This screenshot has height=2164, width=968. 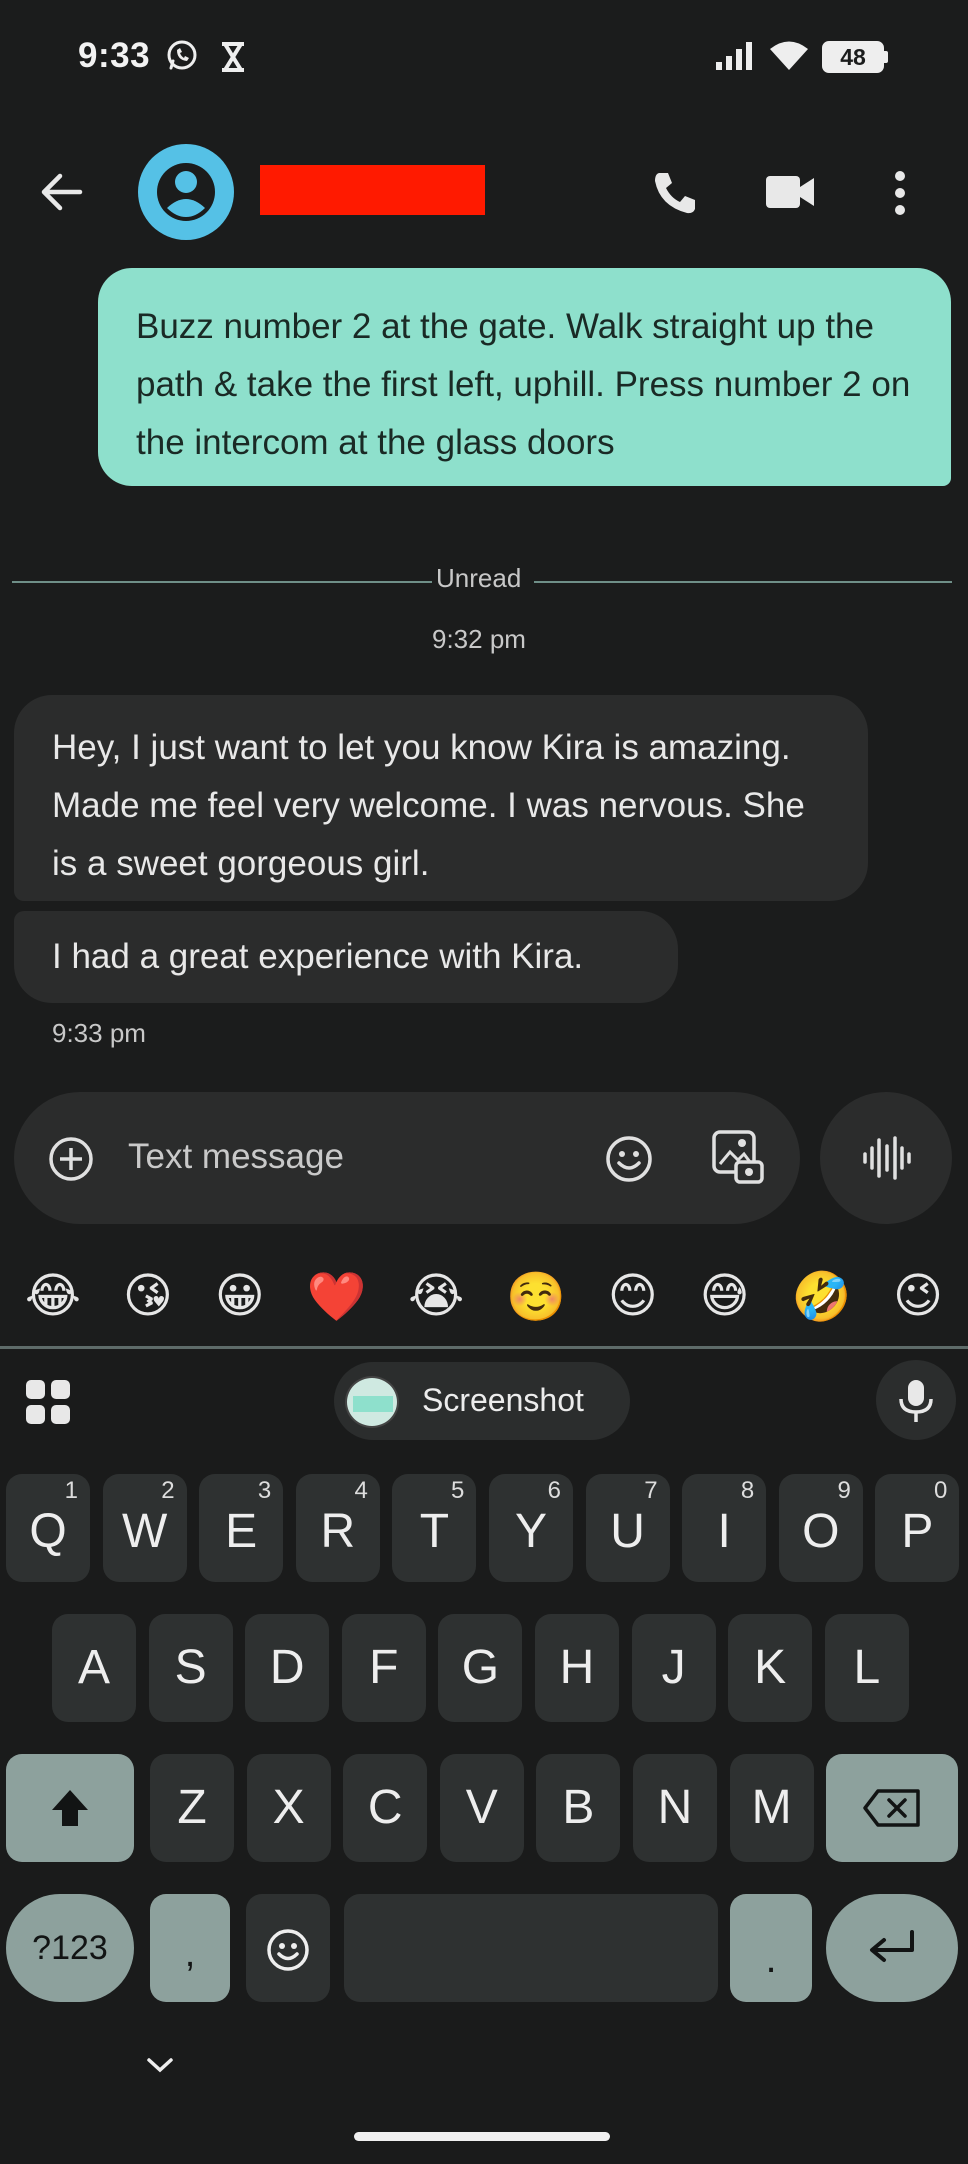 I want to click on space-key, so click(x=531, y=1948).